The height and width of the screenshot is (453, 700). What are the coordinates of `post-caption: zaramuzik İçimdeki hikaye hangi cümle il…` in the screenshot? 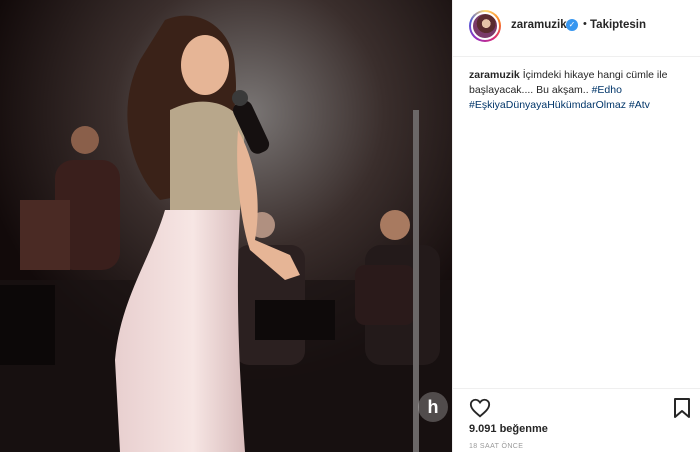 It's located at (580, 90).